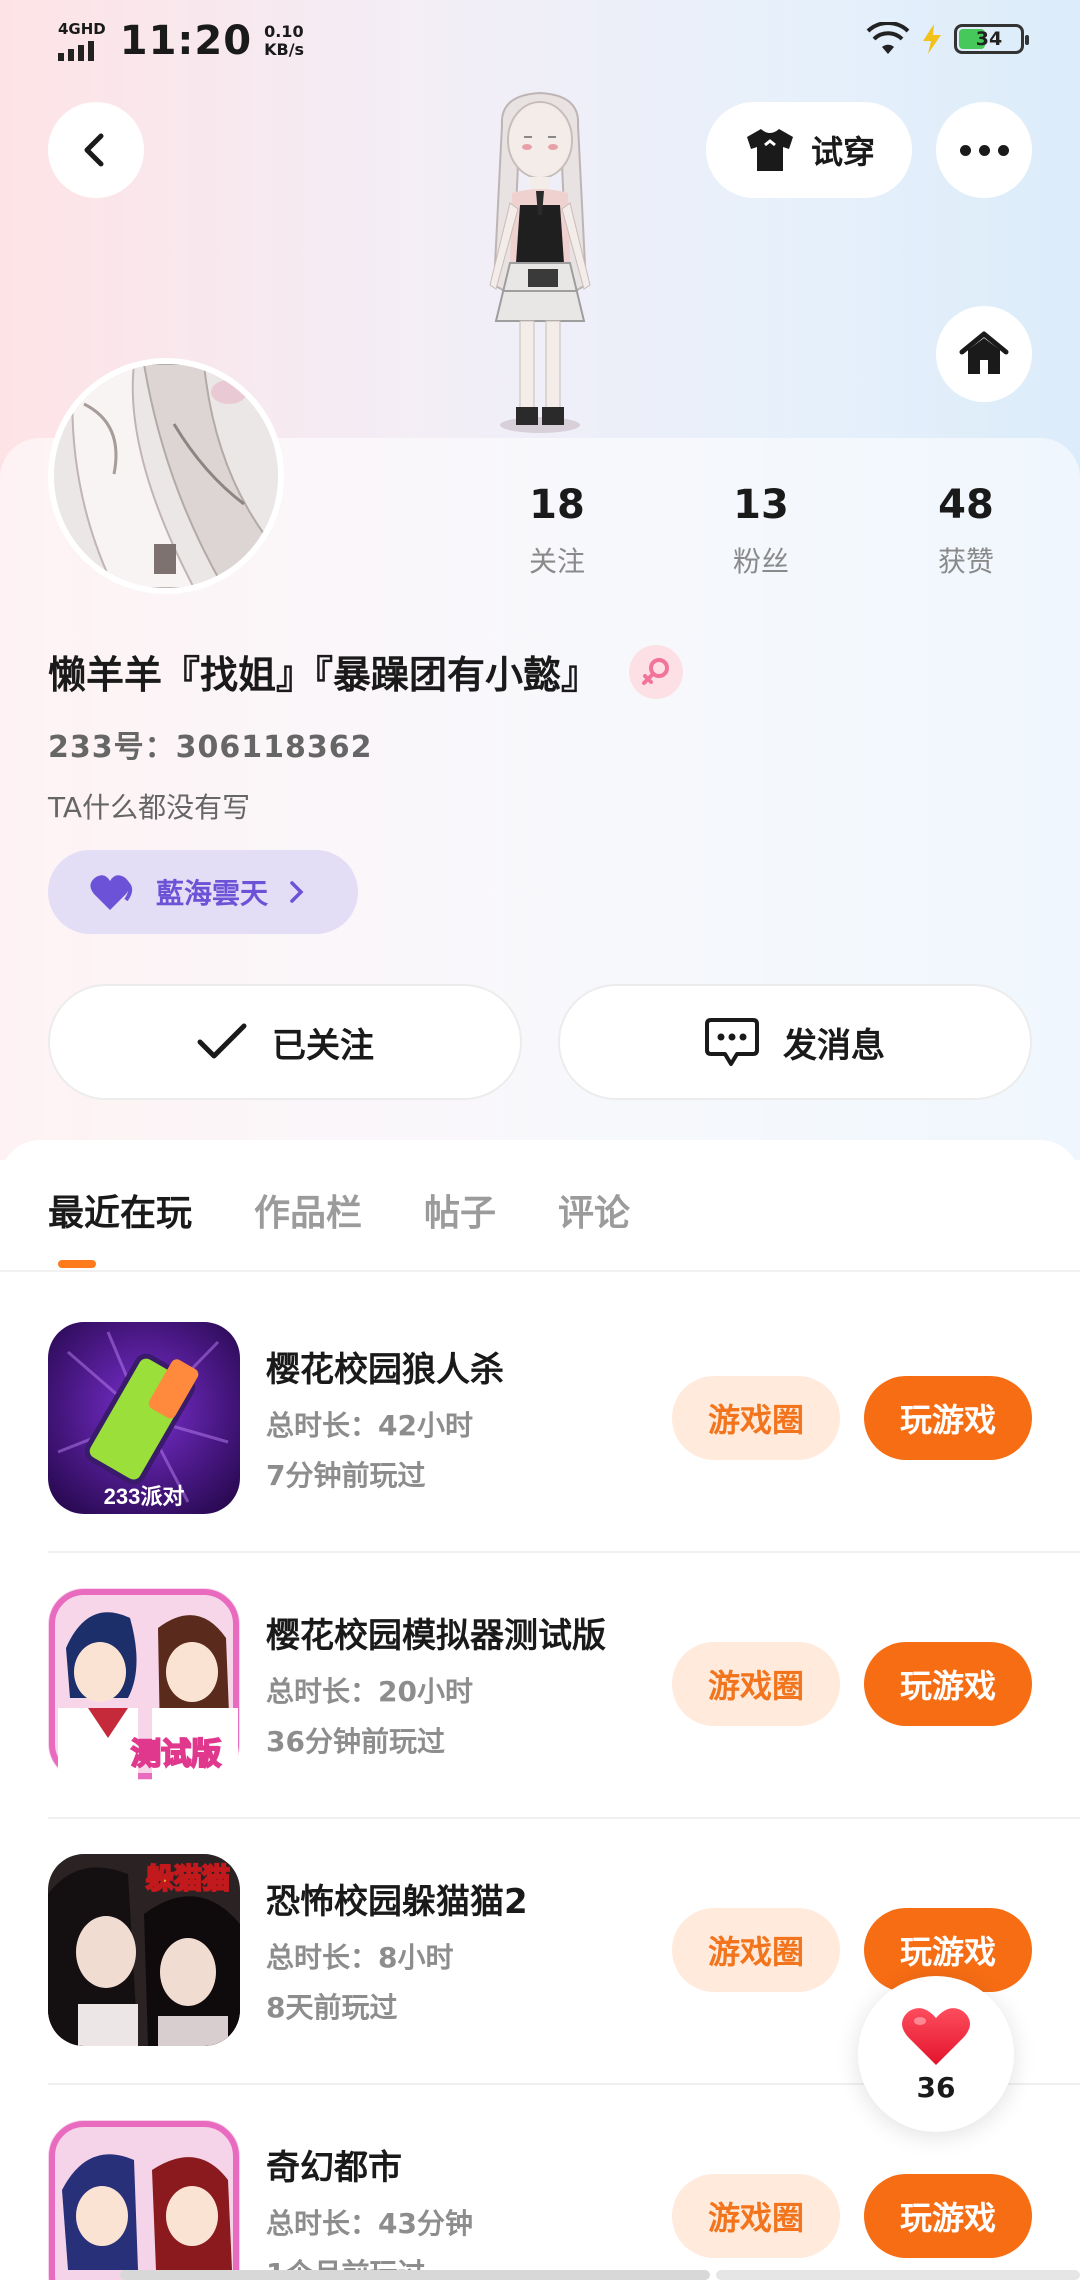 The image size is (1080, 2280). Describe the element at coordinates (369, 1691) in the screenshot. I see `game-duration: 总时长：20小时` at that location.